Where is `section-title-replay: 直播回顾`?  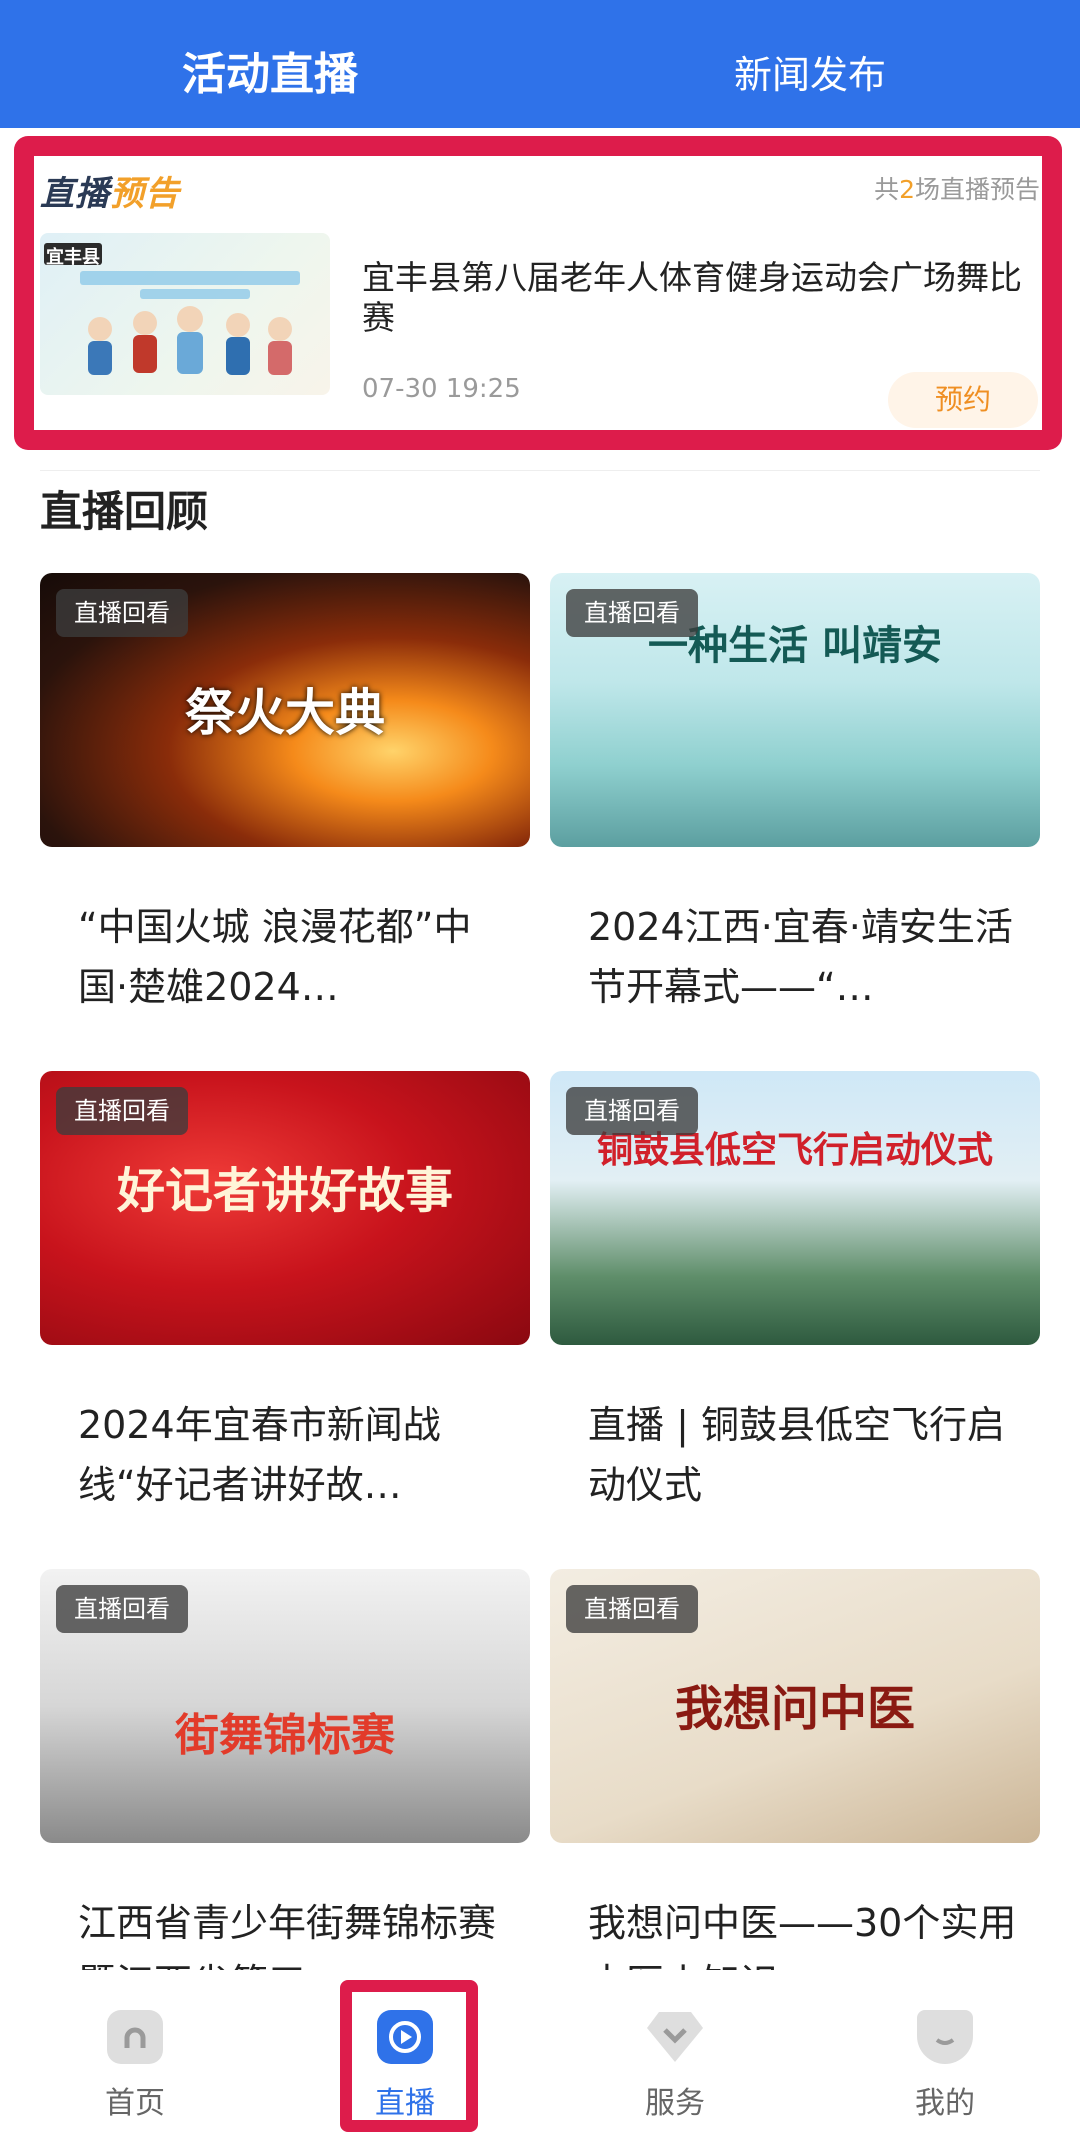
section-title-replay: 直播回顾 is located at coordinates (124, 511).